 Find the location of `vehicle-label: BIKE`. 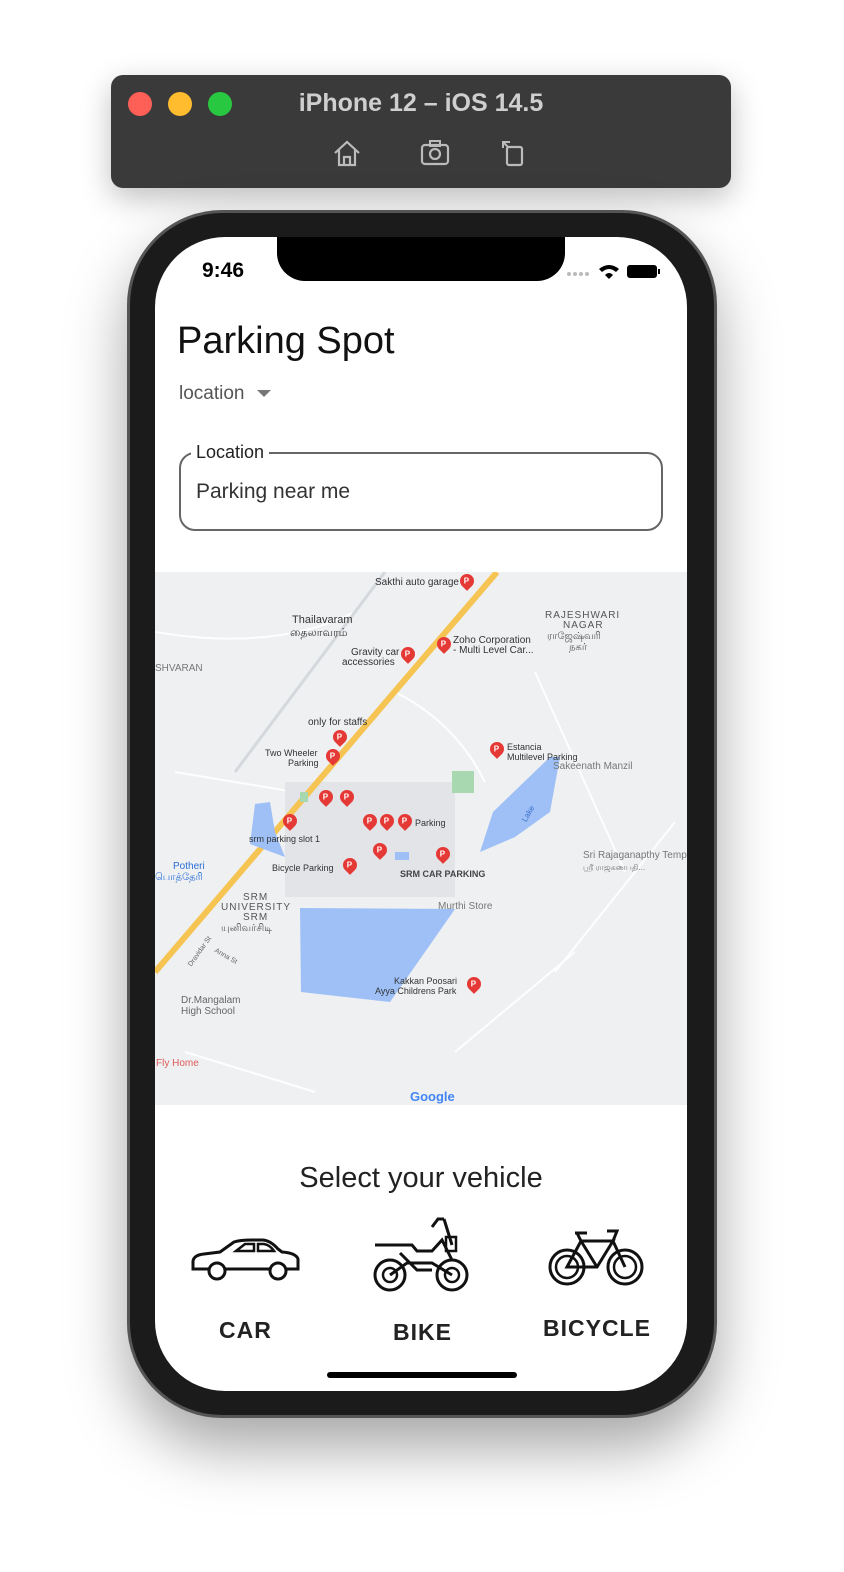

vehicle-label: BIKE is located at coordinates (422, 1332).